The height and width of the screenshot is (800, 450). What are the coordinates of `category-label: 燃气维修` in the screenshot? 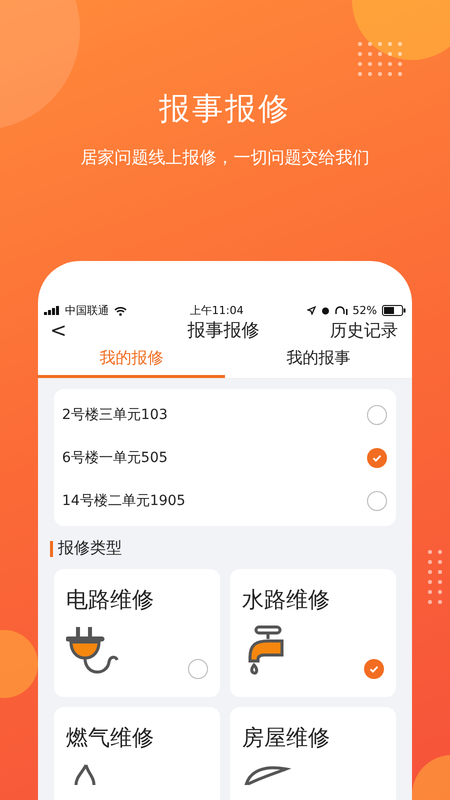 It's located at (110, 739).